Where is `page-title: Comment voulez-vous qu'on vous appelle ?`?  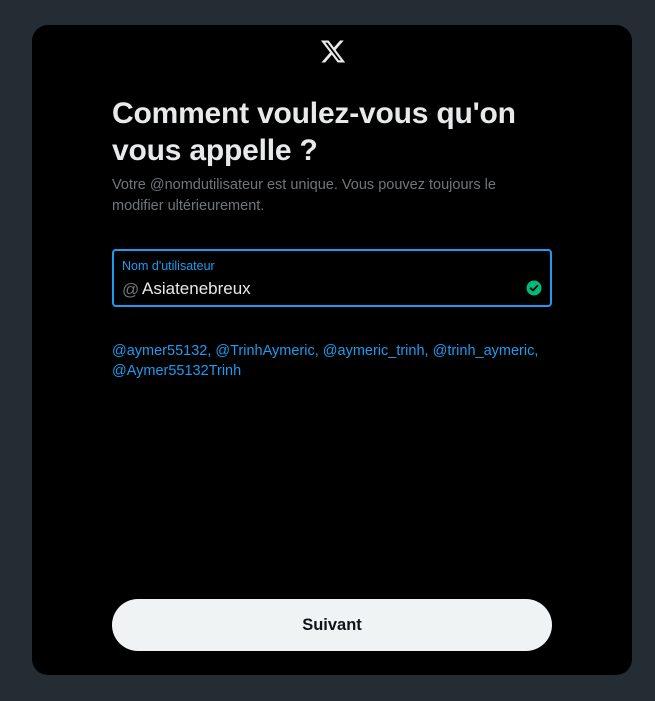 page-title: Comment voulez-vous qu'on vous appelle ? is located at coordinates (314, 132).